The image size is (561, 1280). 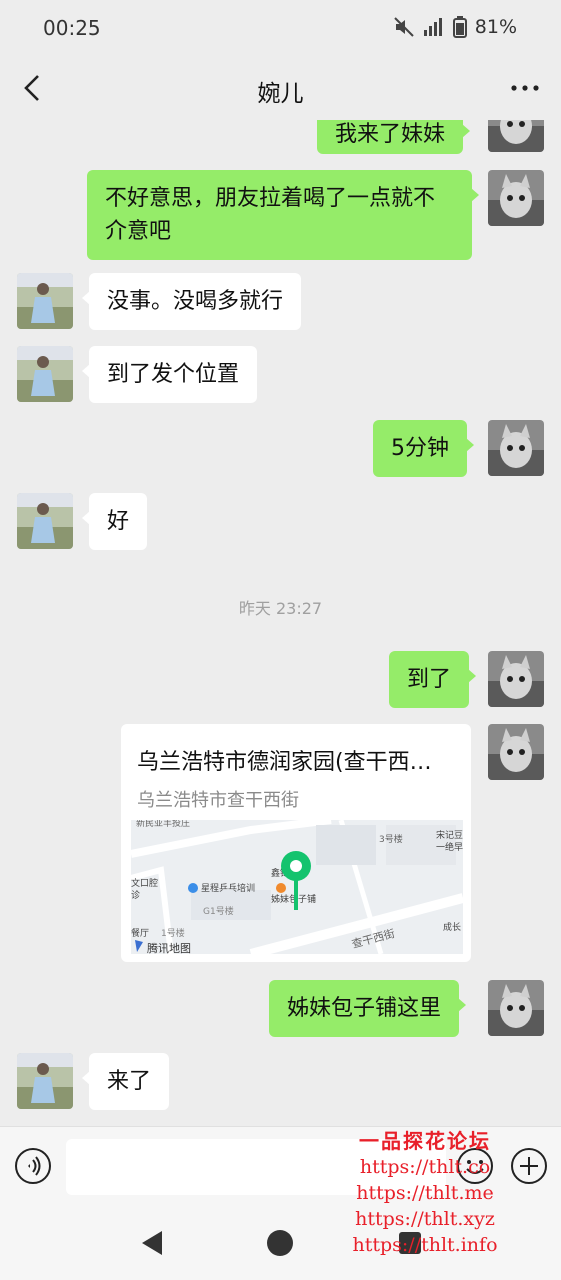 I want to click on nav-back-icon, so click(x=153, y=1243).